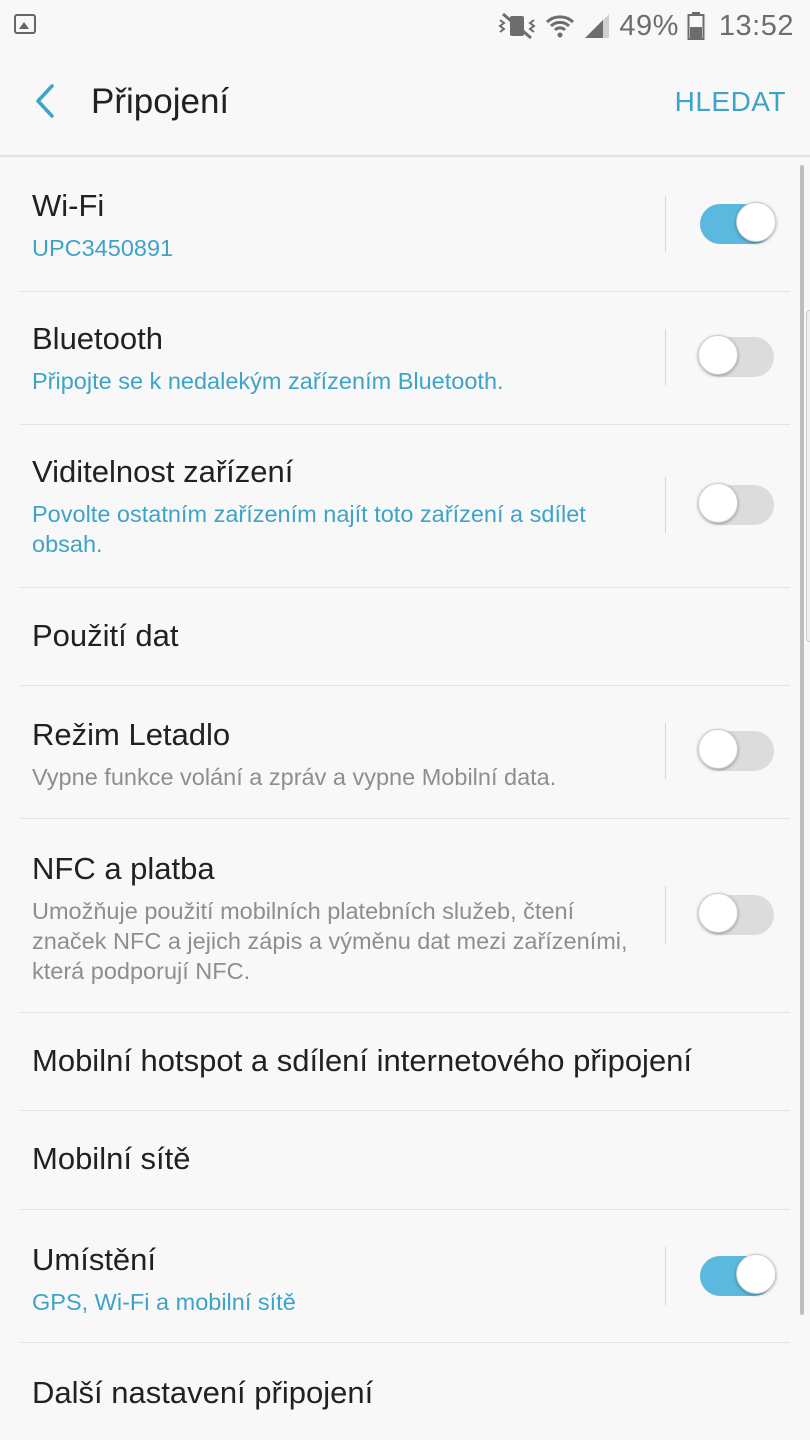  I want to click on clock: 13:52, so click(756, 25).